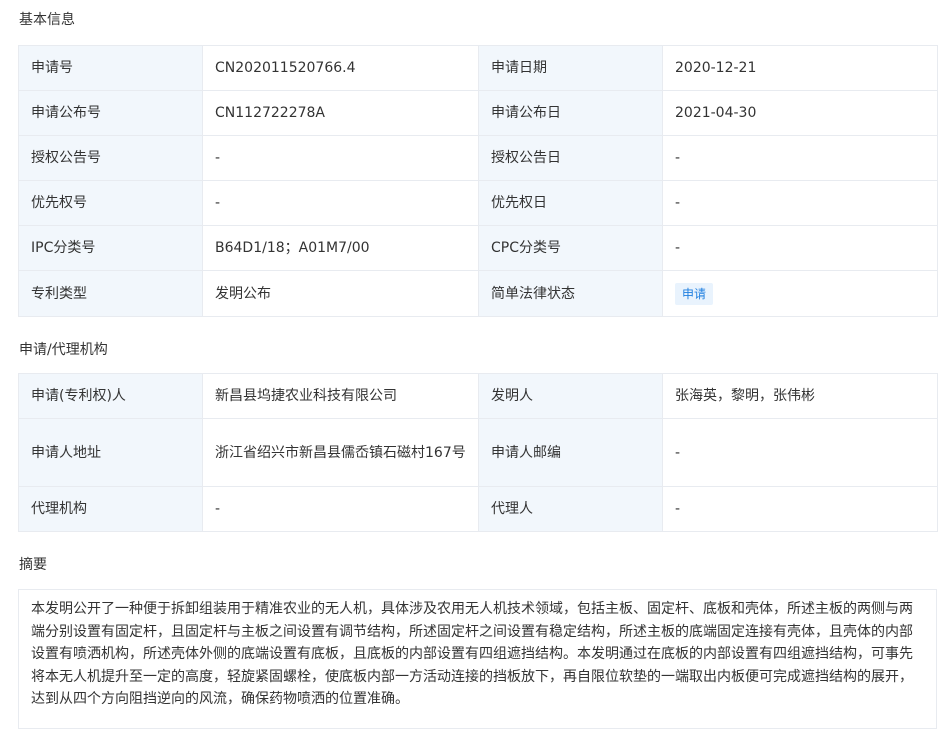 Image resolution: width=943 pixels, height=729 pixels. Describe the element at coordinates (340, 452) in the screenshot. I see `applicant-address-value: 浙江省绍兴市新昌县儒岙镇石磁村167号` at that location.